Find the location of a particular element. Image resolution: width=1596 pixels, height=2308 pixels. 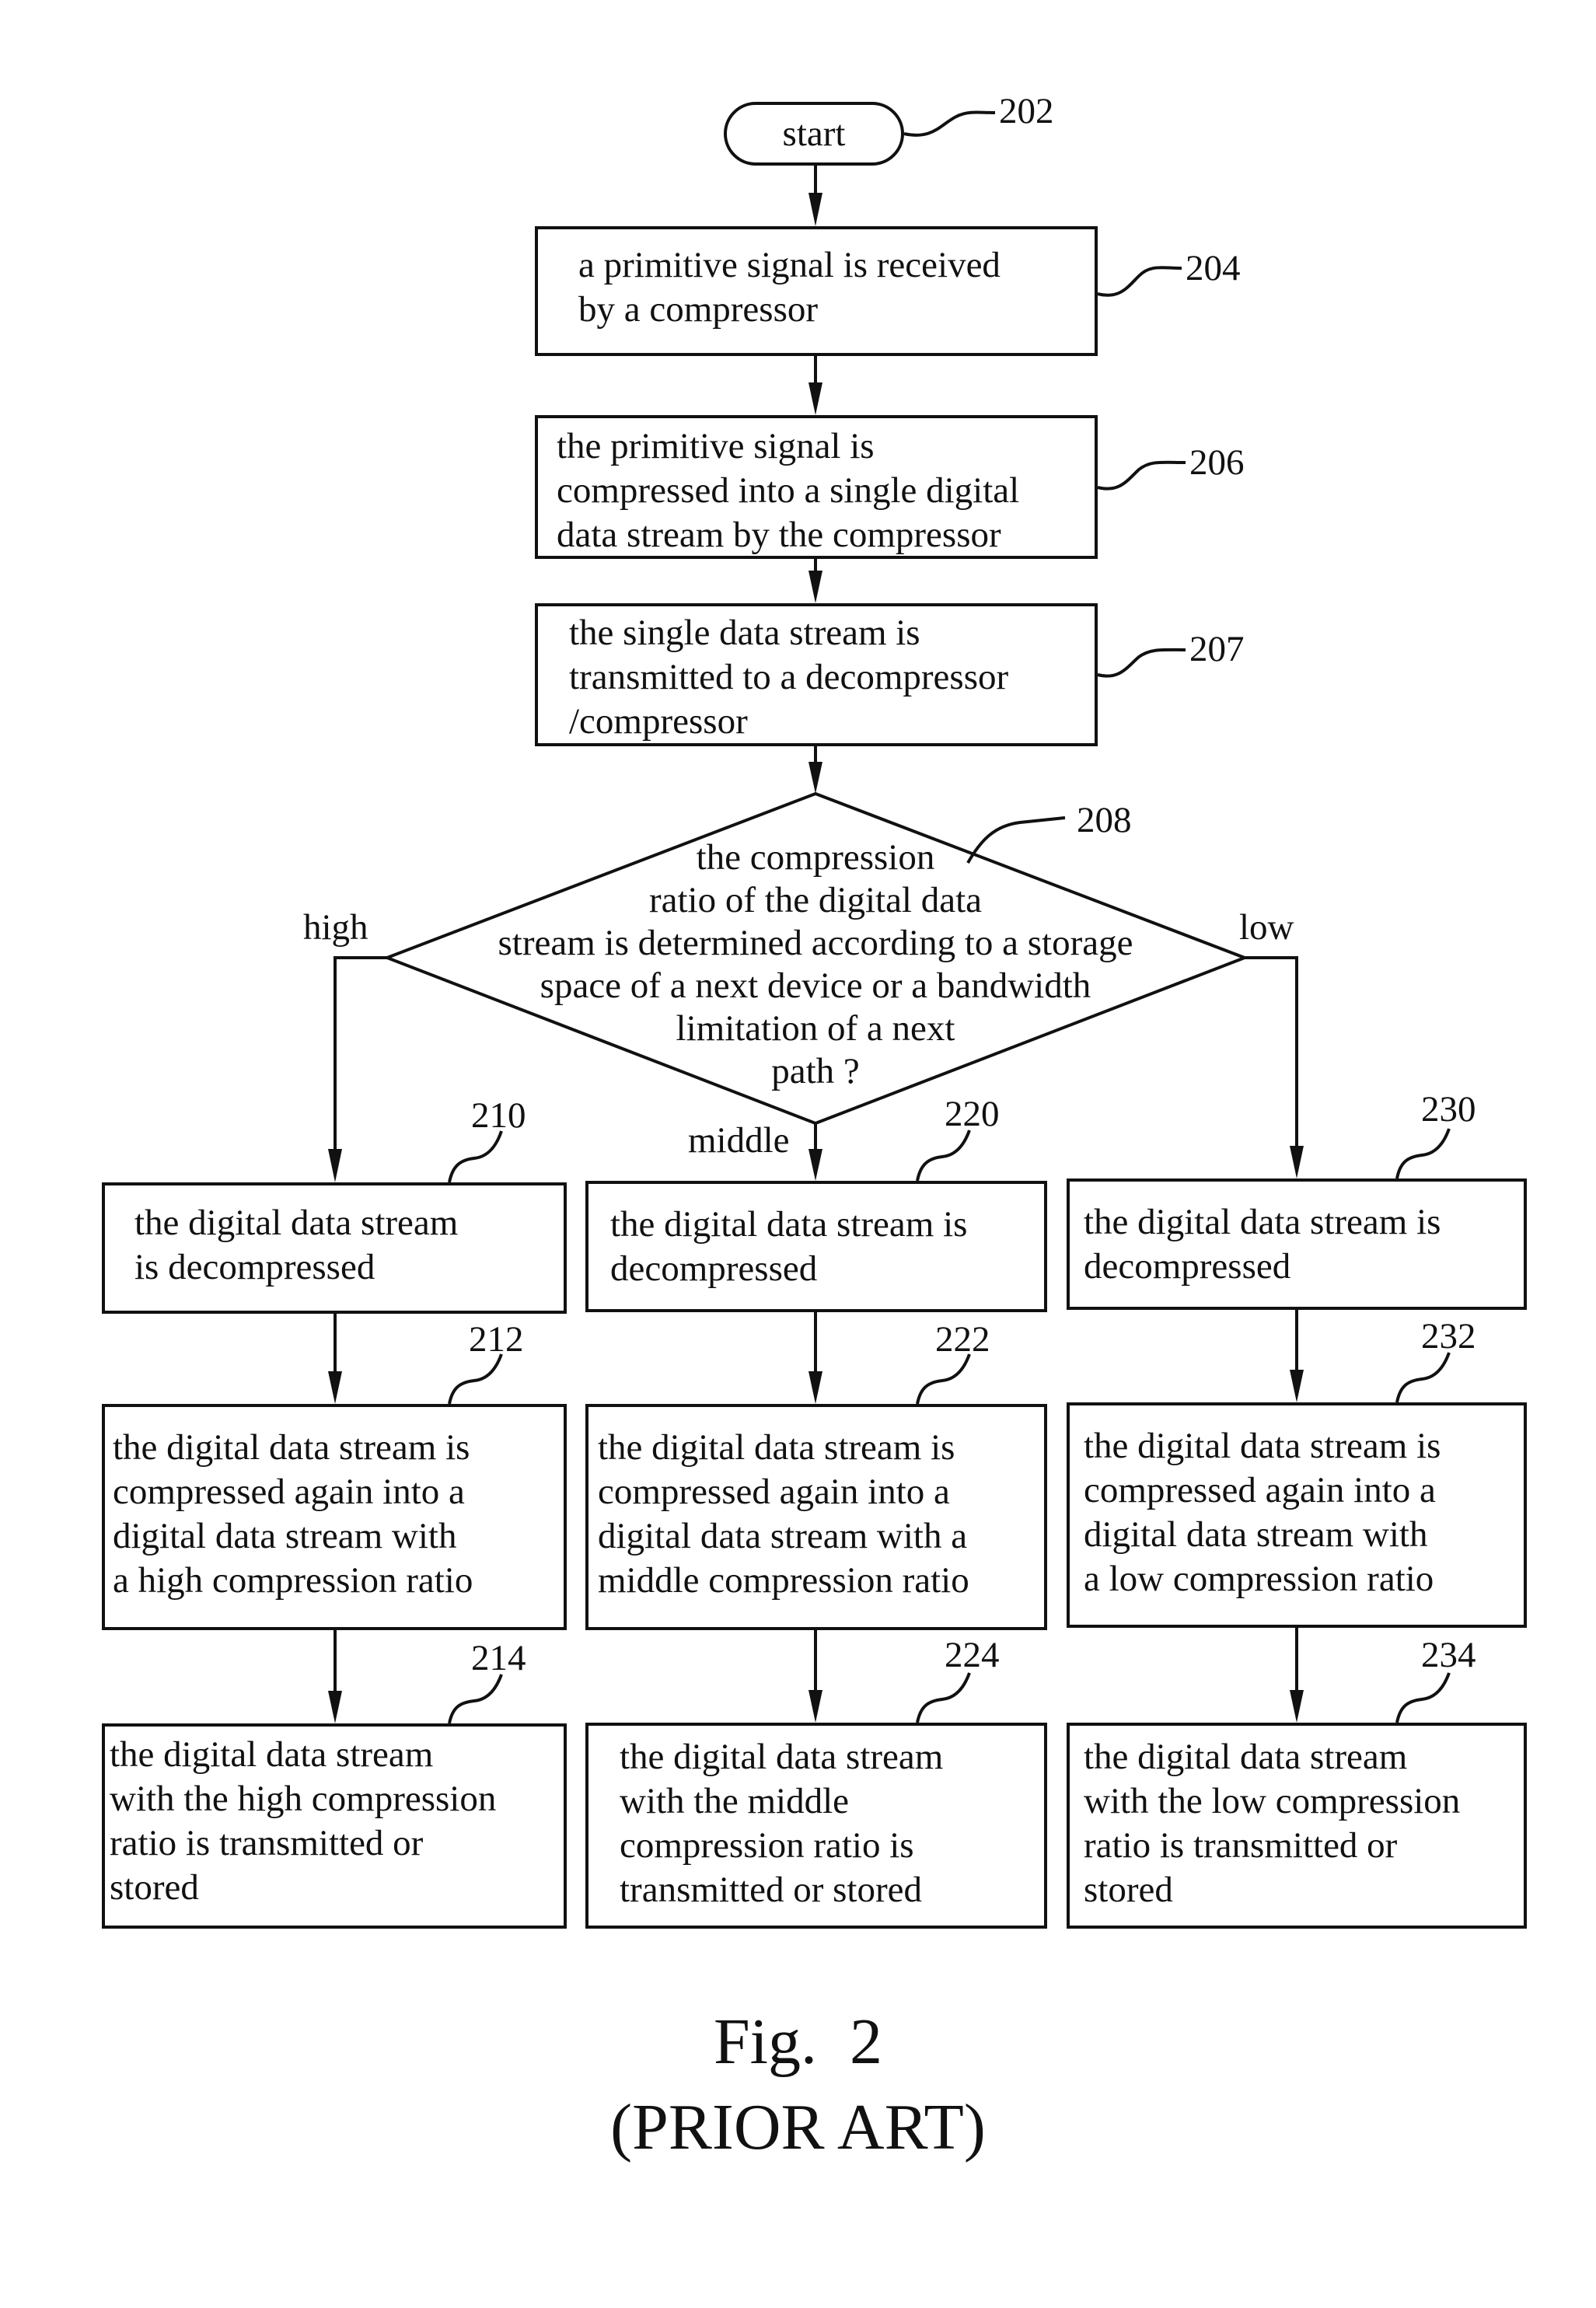

decision-text-line: space of a next device or a bandwidth is located at coordinates (816, 985).